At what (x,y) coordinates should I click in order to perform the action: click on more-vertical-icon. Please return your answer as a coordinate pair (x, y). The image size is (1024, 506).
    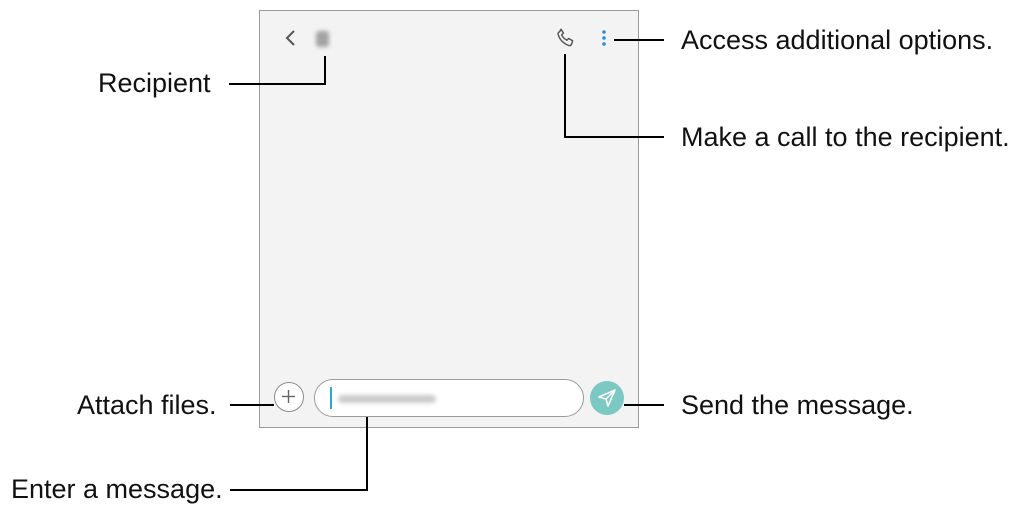
    Looking at the image, I should click on (604, 39).